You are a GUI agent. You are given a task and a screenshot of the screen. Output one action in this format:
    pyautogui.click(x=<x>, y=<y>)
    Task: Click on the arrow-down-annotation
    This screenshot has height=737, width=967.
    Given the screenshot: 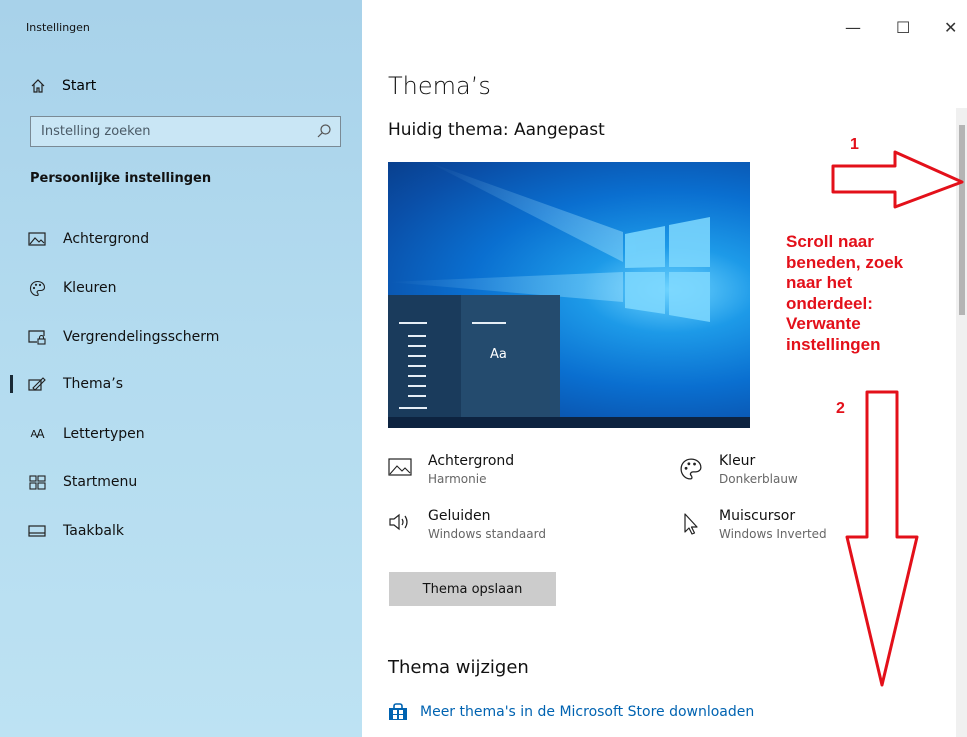 What is the action you would take?
    pyautogui.click(x=882, y=538)
    